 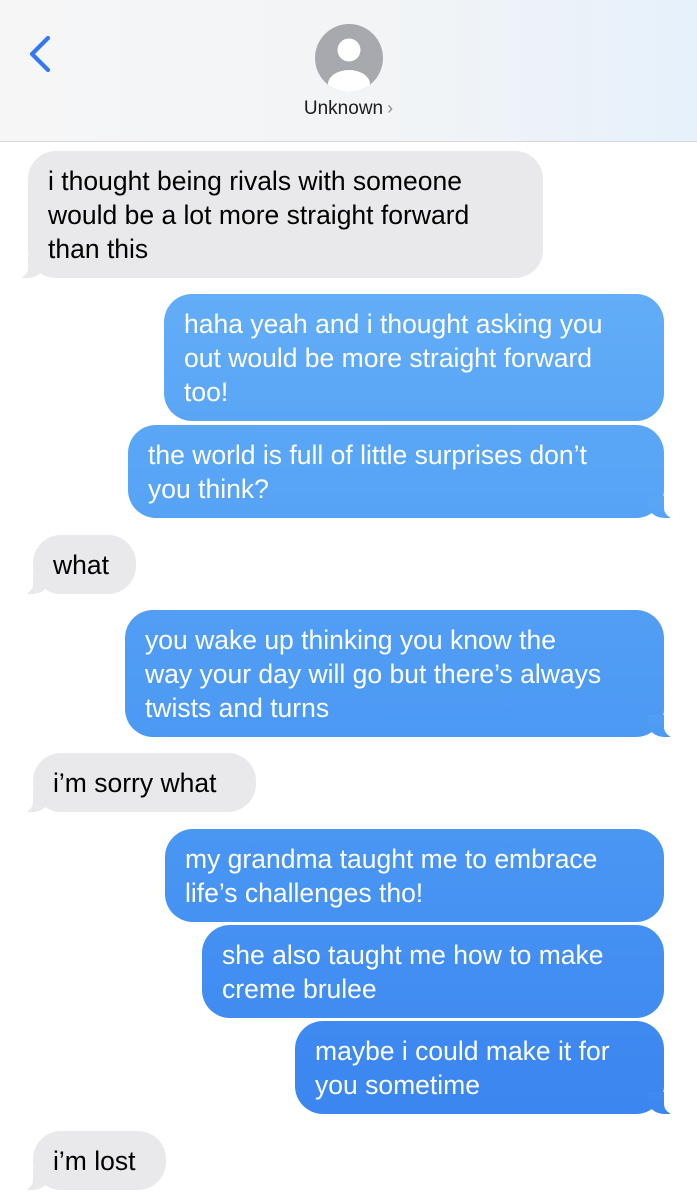 What do you see at coordinates (343, 108) in the screenshot?
I see `contact-name: Unknown` at bounding box center [343, 108].